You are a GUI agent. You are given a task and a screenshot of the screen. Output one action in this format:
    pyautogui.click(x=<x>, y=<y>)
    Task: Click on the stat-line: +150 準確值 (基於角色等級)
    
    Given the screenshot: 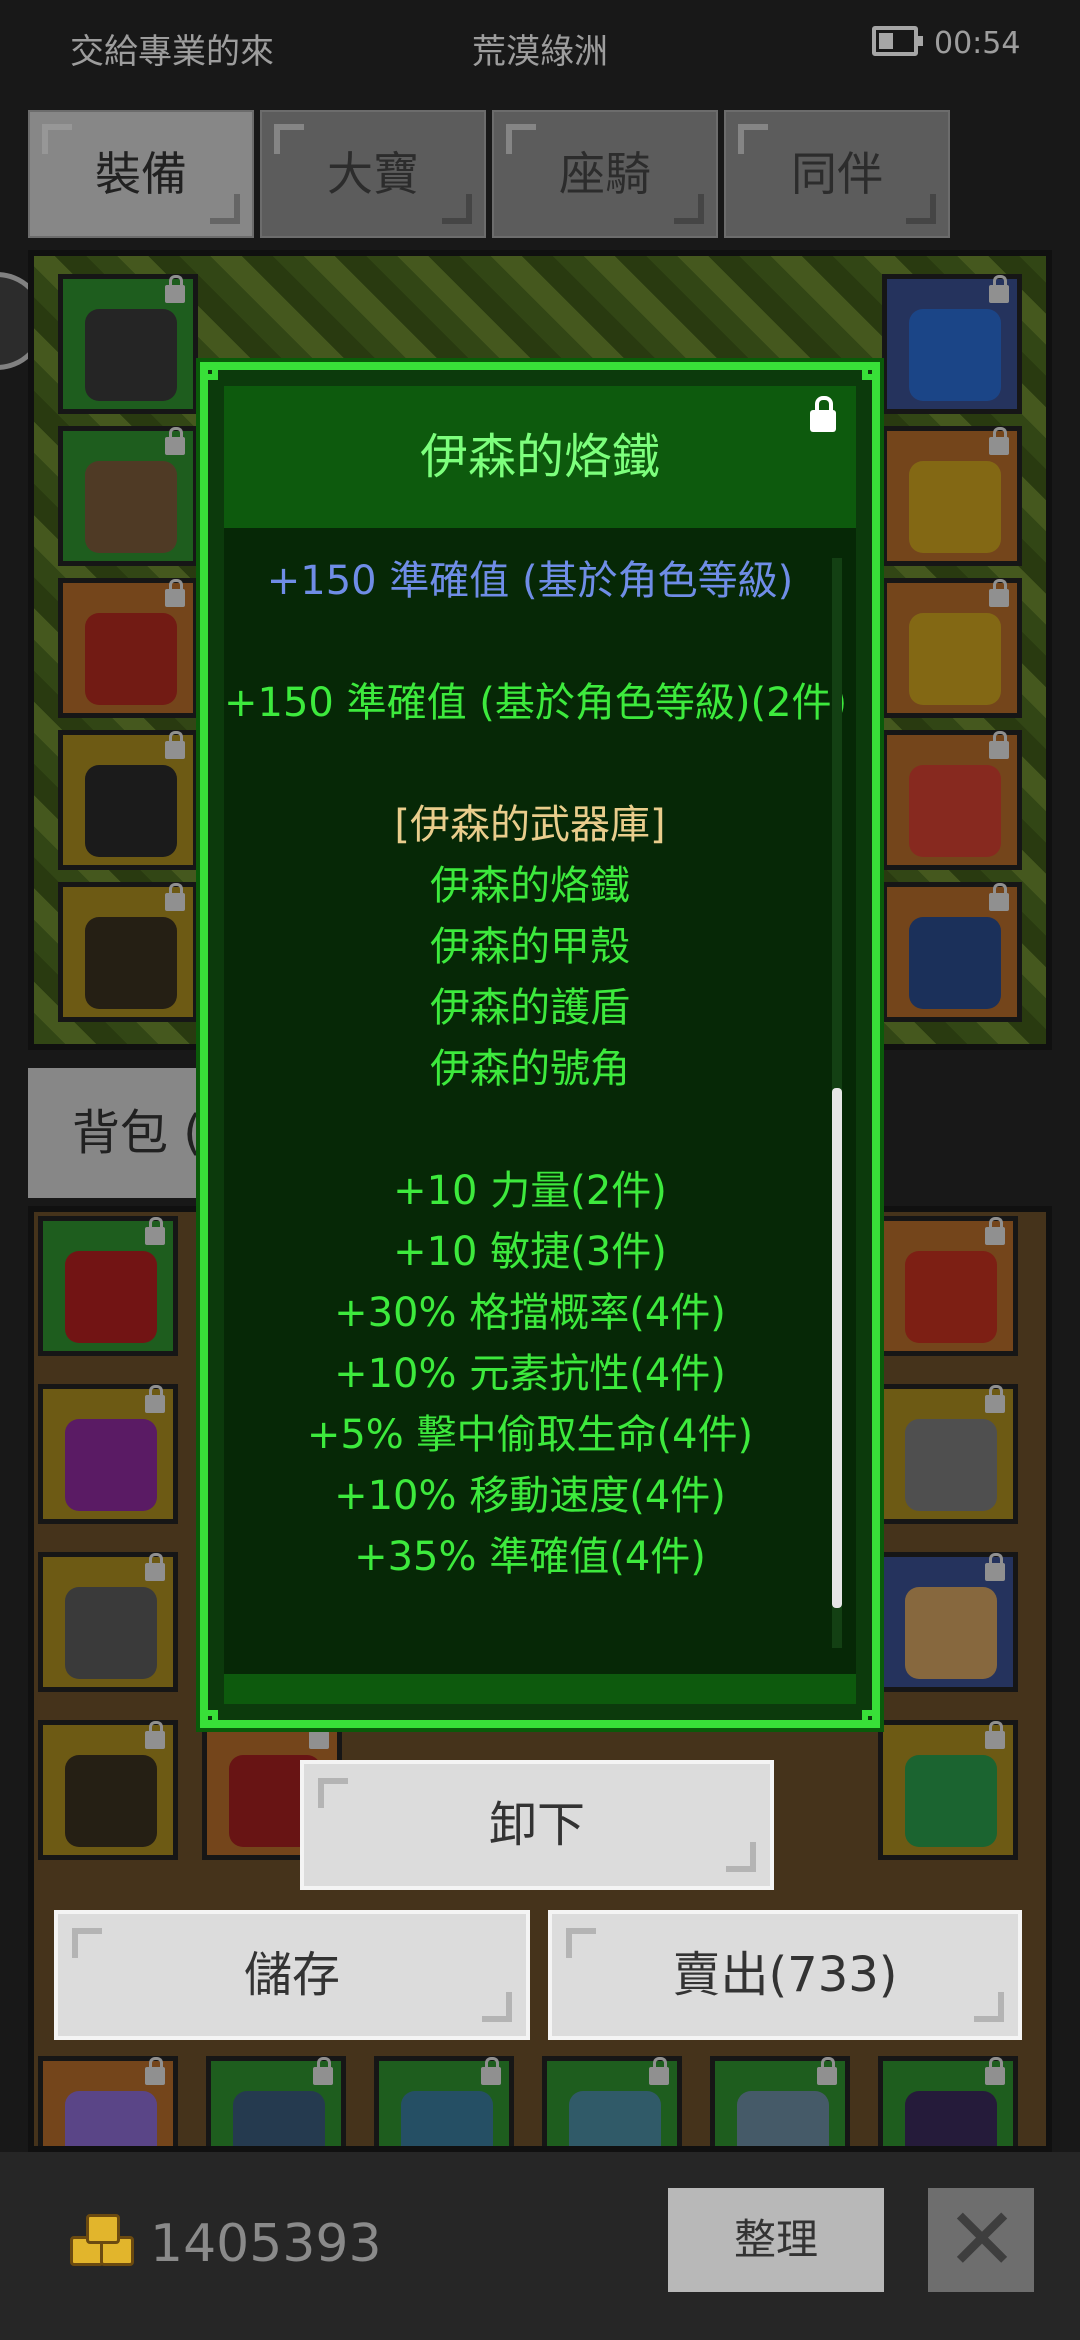 What is the action you would take?
    pyautogui.click(x=530, y=581)
    